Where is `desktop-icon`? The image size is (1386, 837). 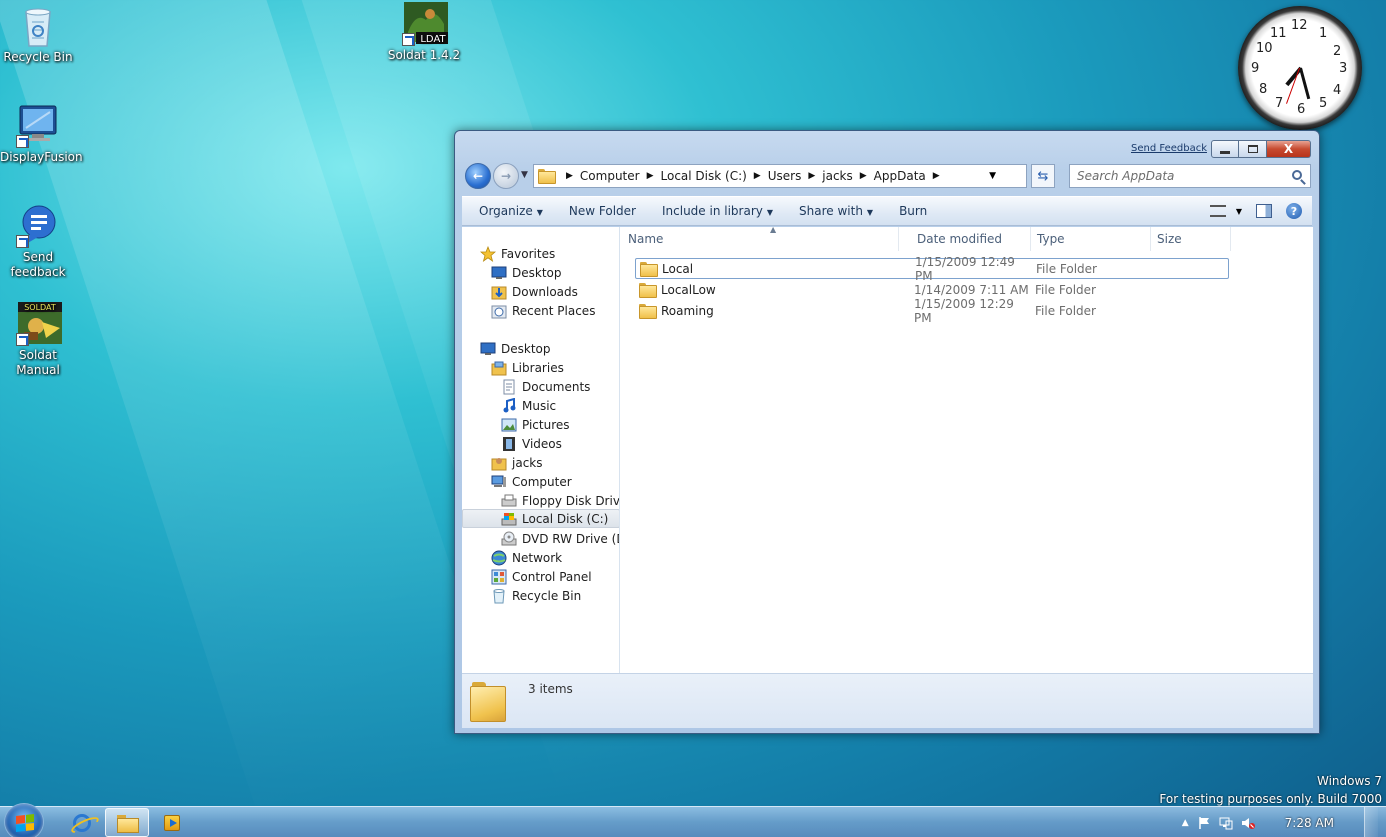
desktop-icon is located at coordinates (499, 273).